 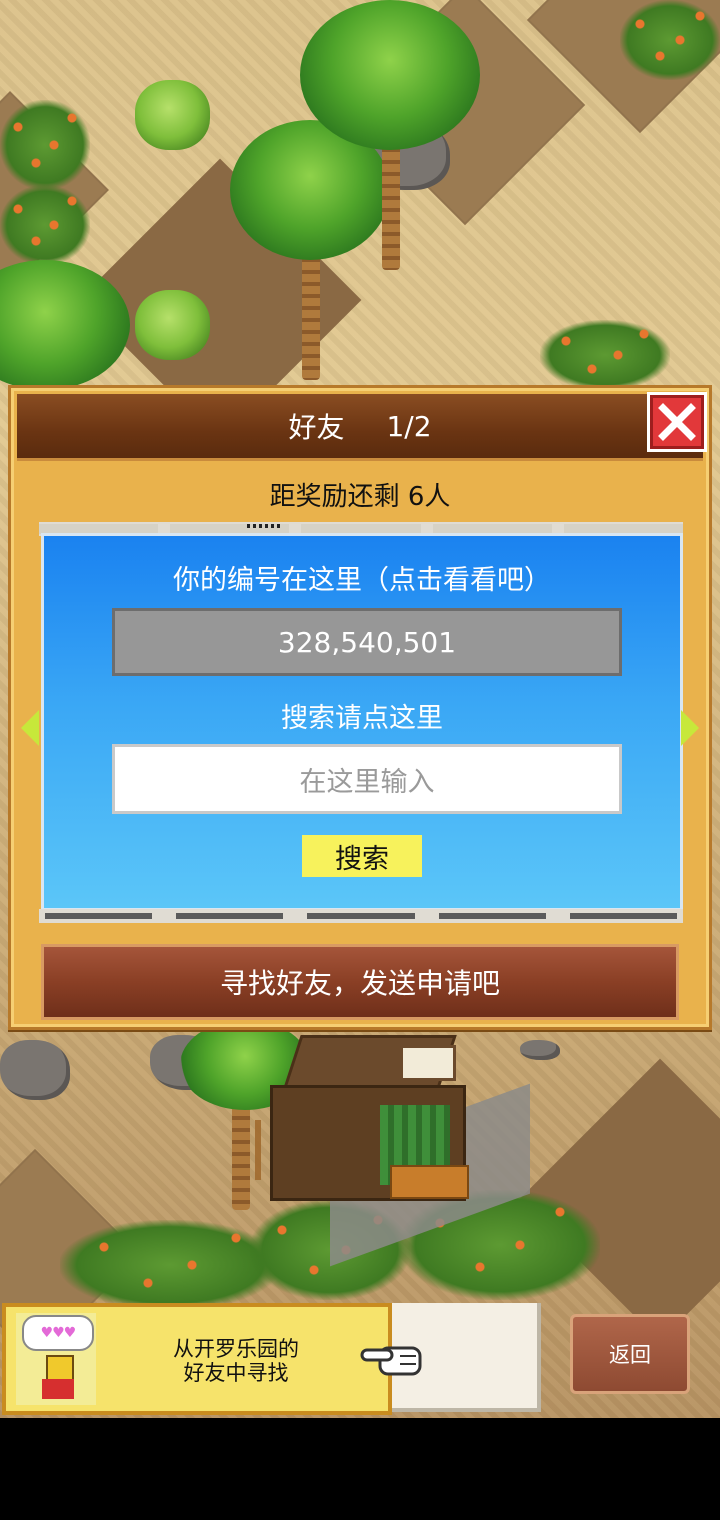 I want to click on hut-counter, so click(x=429, y=1182).